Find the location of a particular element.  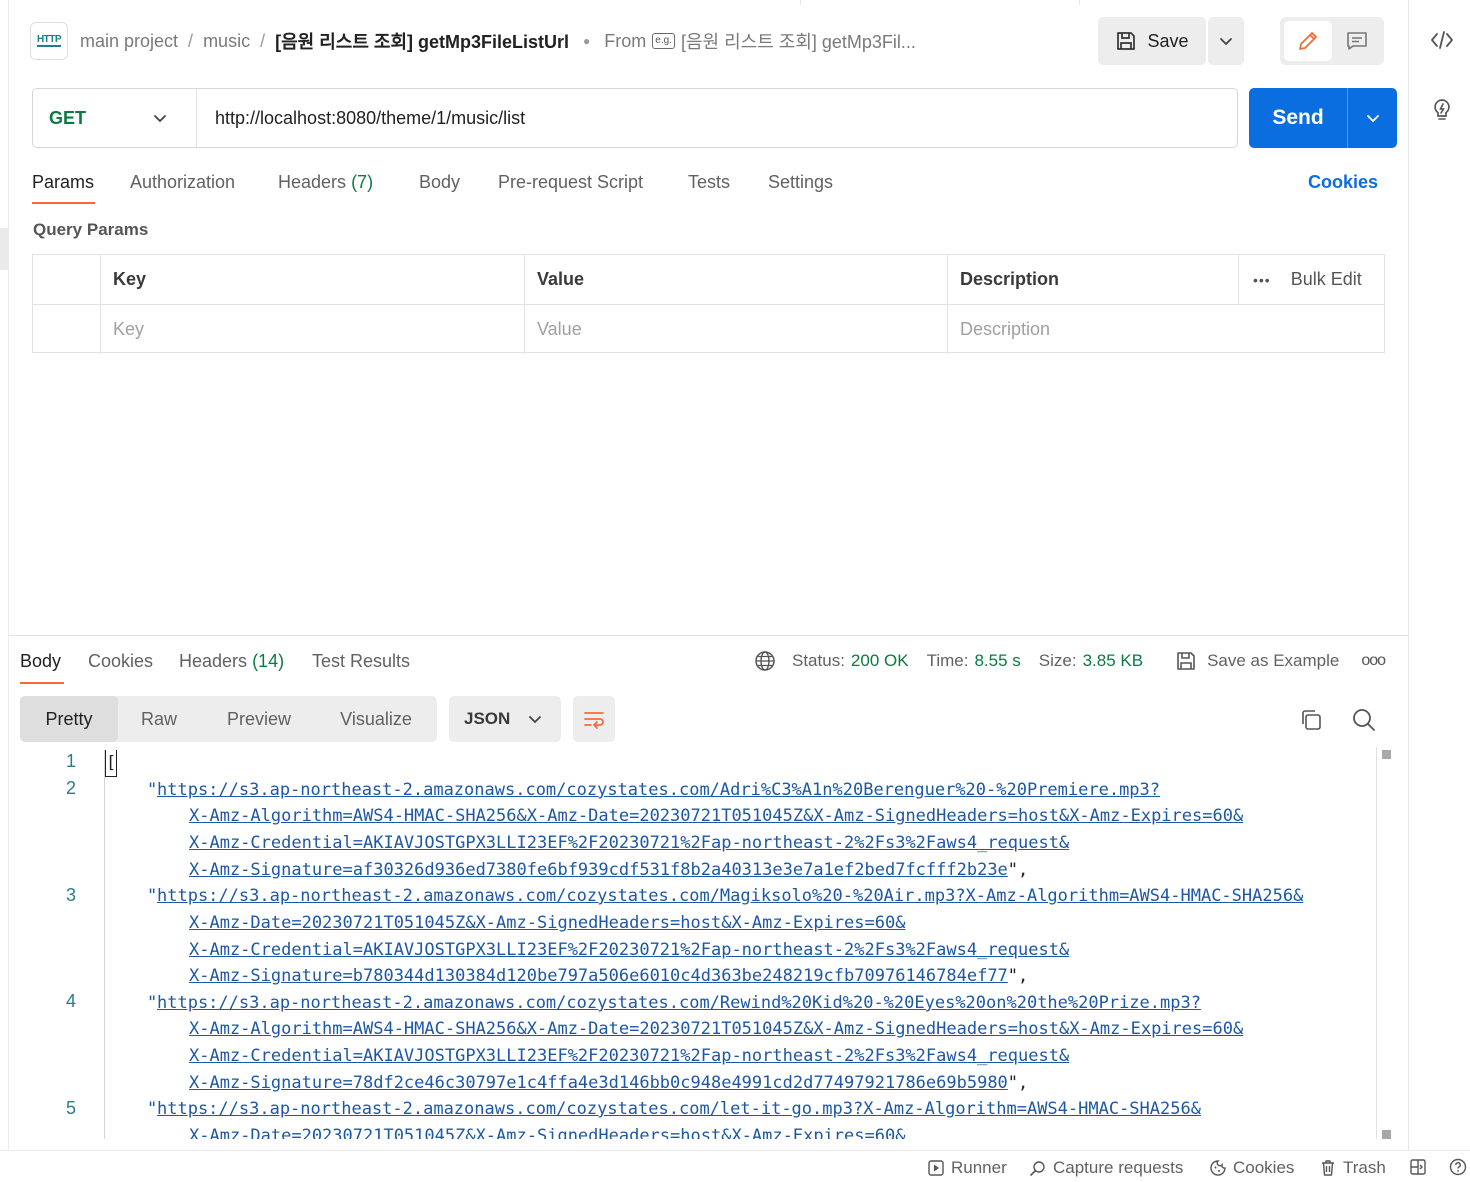

save-as-example-button: Save as Example is located at coordinates (1257, 661).